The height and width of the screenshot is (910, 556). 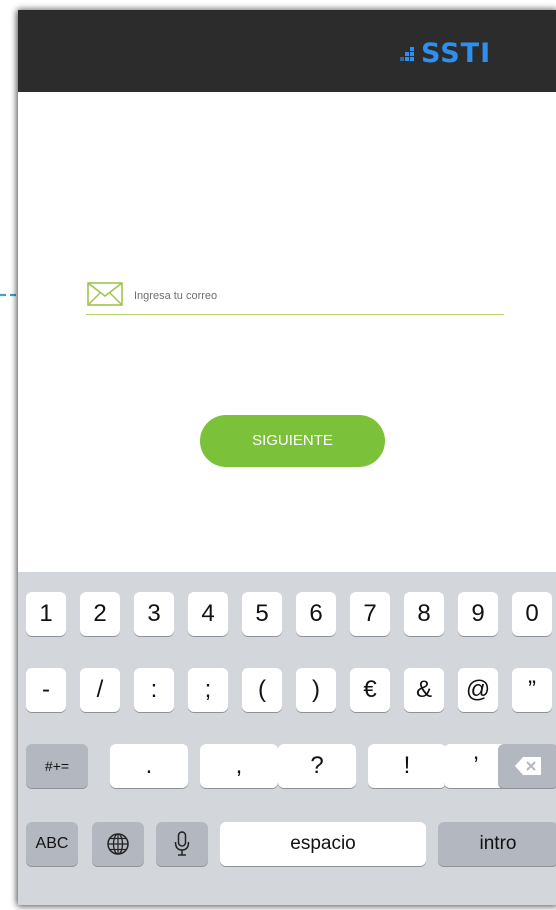 I want to click on key-hyphen: -, so click(x=46, y=690).